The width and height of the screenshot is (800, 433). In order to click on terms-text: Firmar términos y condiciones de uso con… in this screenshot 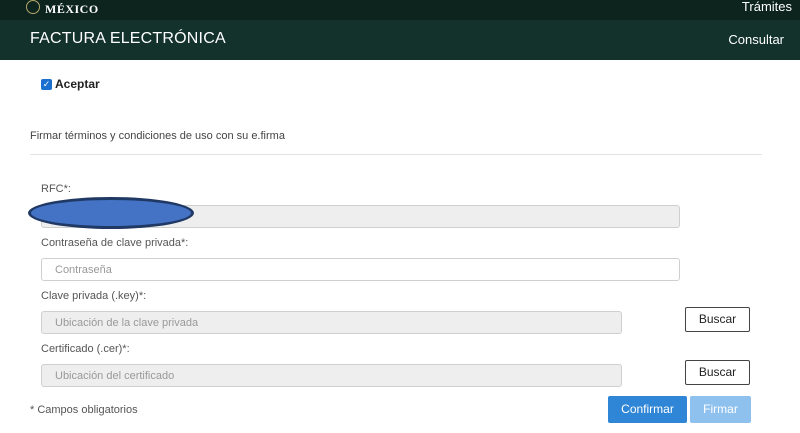, I will do `click(157, 136)`.